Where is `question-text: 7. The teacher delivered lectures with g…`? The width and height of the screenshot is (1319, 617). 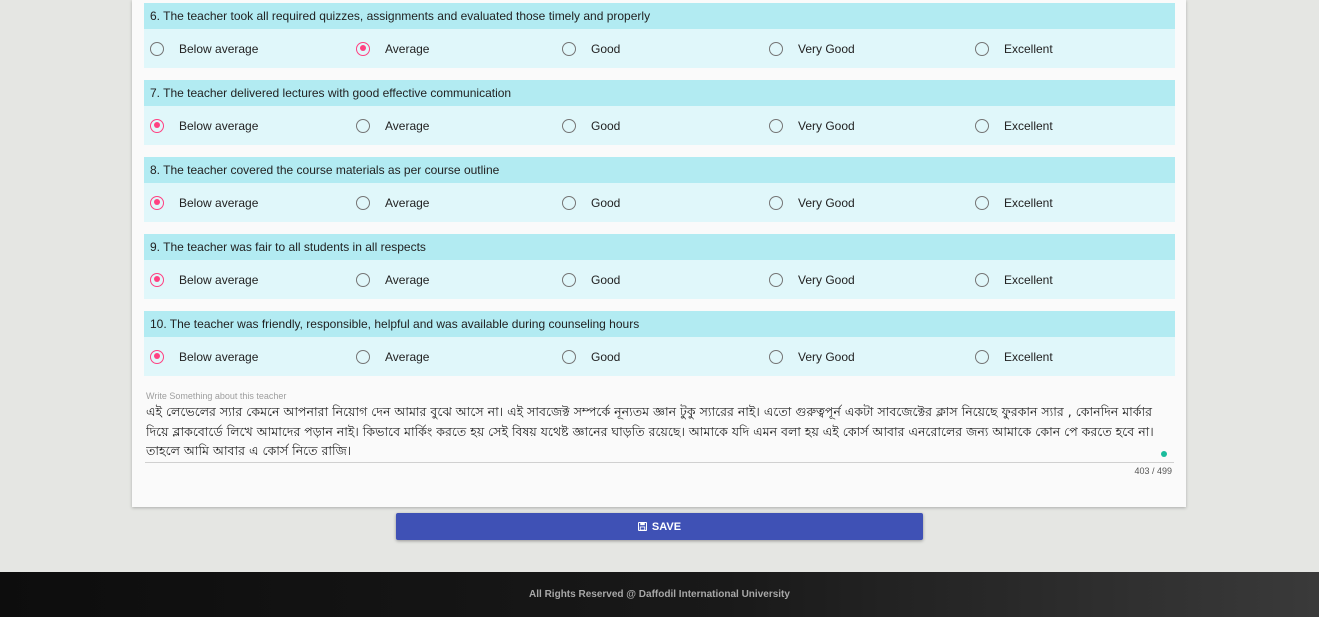 question-text: 7. The teacher delivered lectures with g… is located at coordinates (659, 93).